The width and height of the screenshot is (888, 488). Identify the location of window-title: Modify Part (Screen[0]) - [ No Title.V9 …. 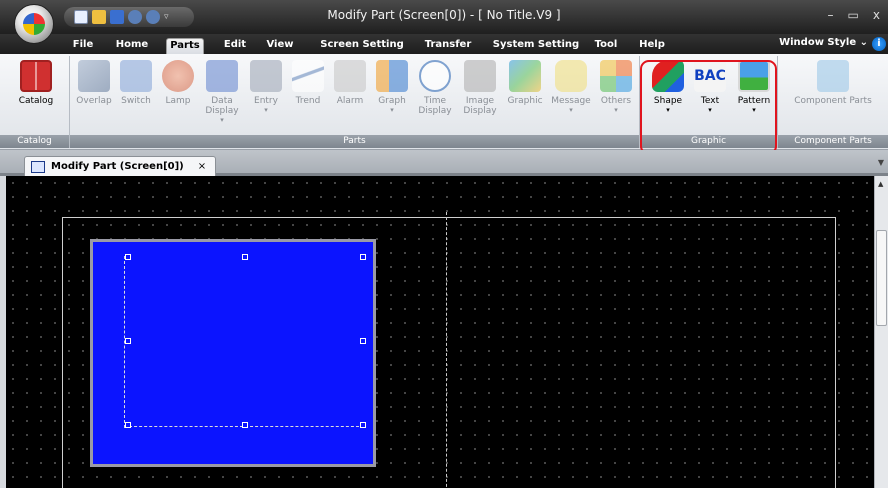
(444, 15).